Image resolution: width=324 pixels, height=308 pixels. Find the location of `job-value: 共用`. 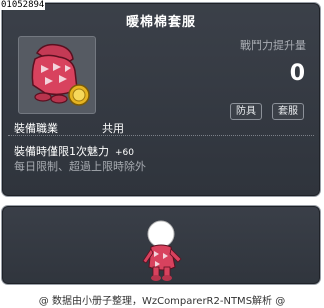

job-value: 共用 is located at coordinates (113, 128).